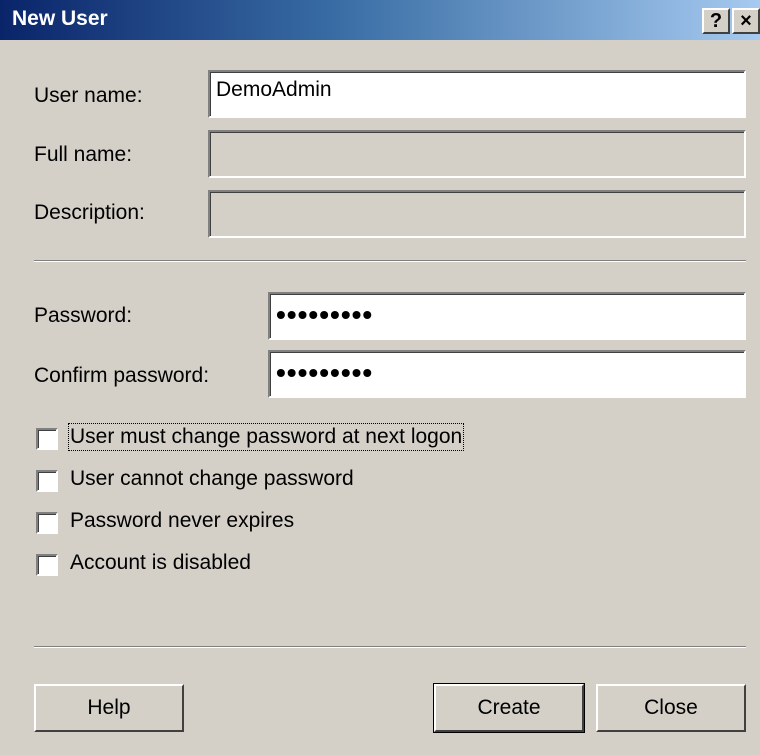 The height and width of the screenshot is (755, 760). I want to click on account-disabled-checkbox, so click(47, 565).